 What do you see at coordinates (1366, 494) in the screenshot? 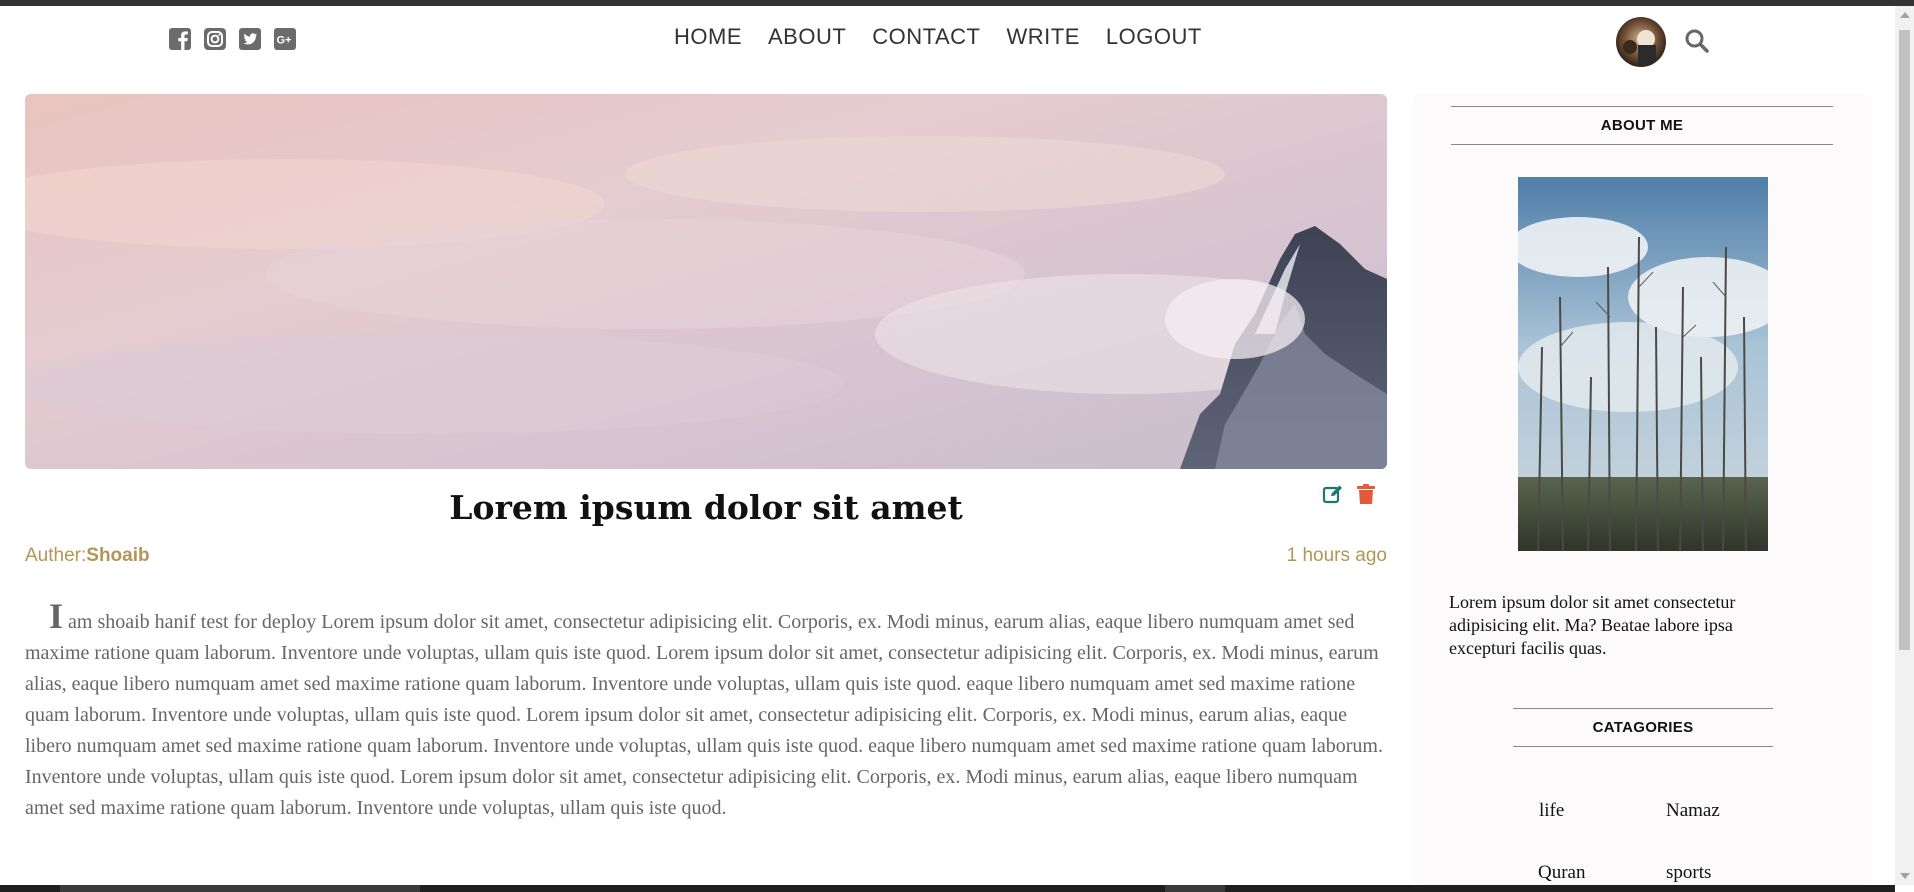
I see `delete-icon` at bounding box center [1366, 494].